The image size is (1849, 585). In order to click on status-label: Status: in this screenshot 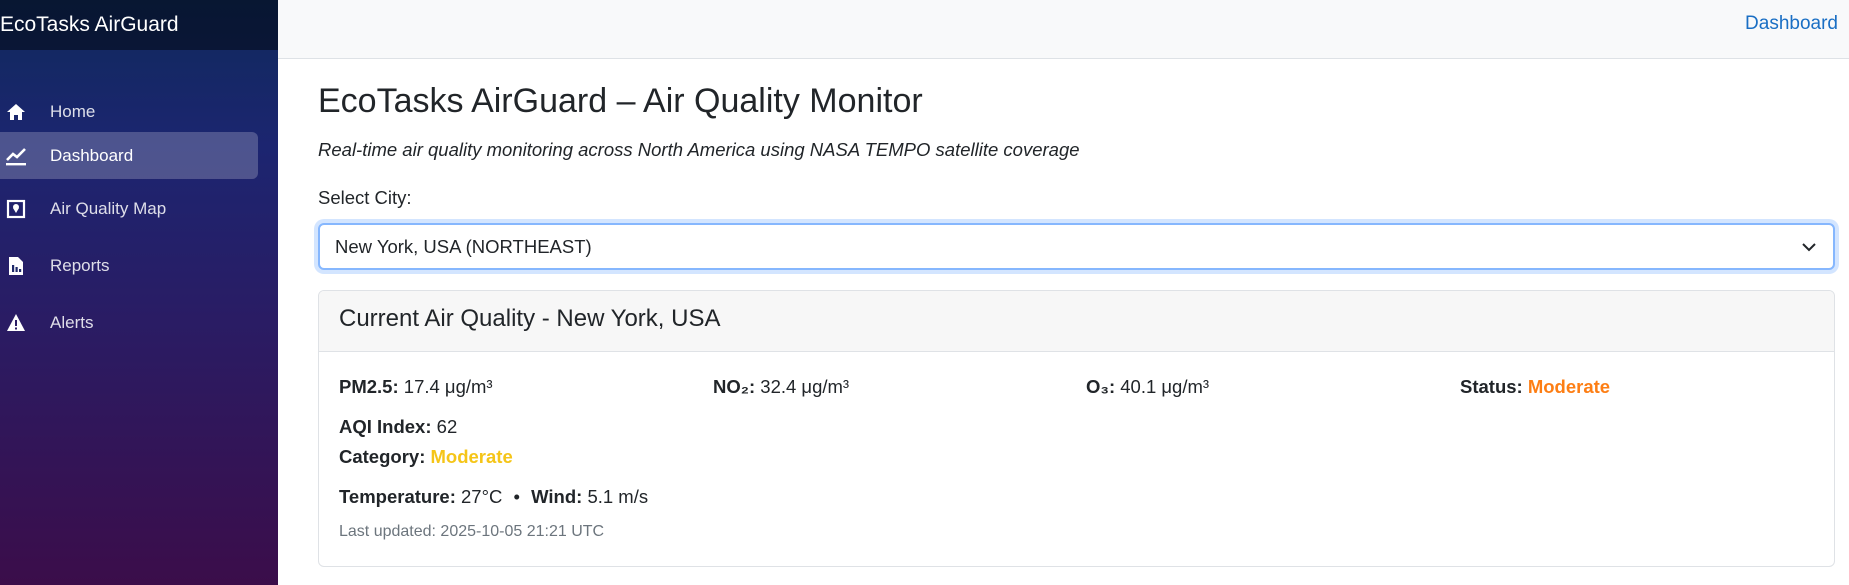, I will do `click(1491, 386)`.